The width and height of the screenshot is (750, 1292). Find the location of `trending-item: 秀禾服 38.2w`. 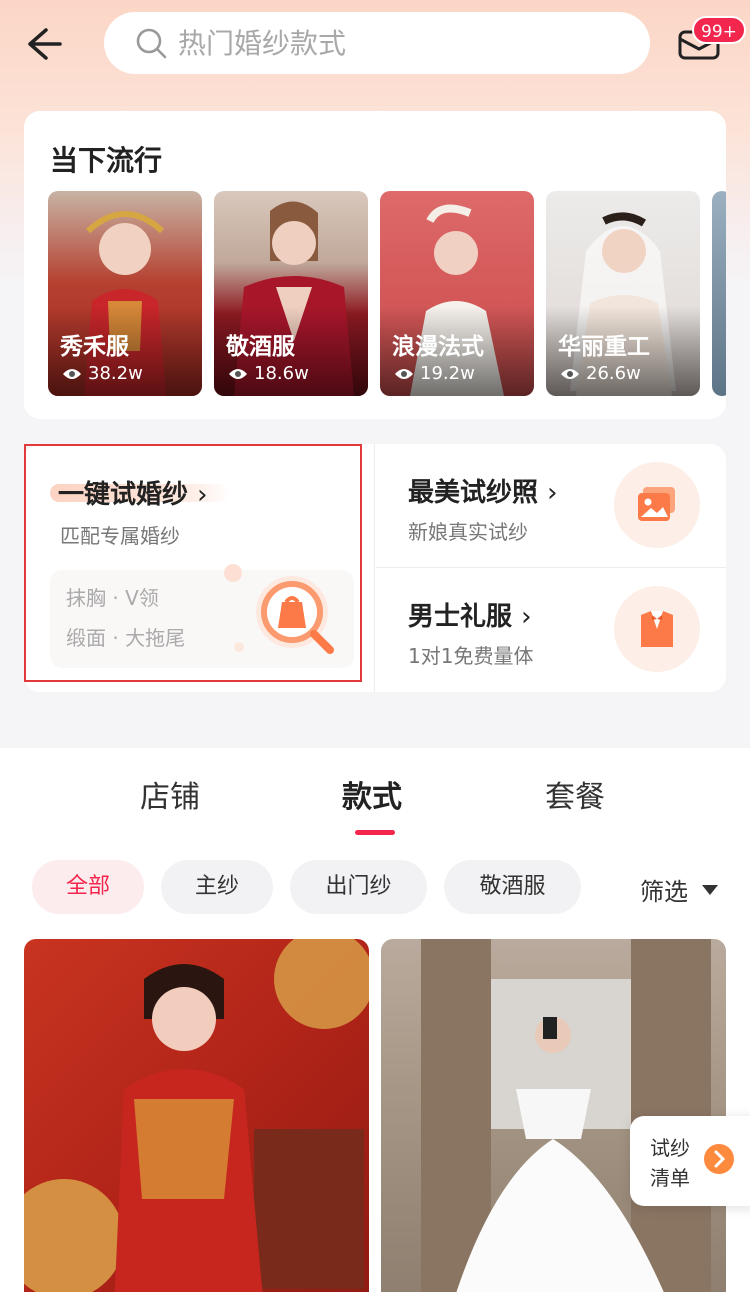

trending-item: 秀禾服 38.2w is located at coordinates (125, 293).